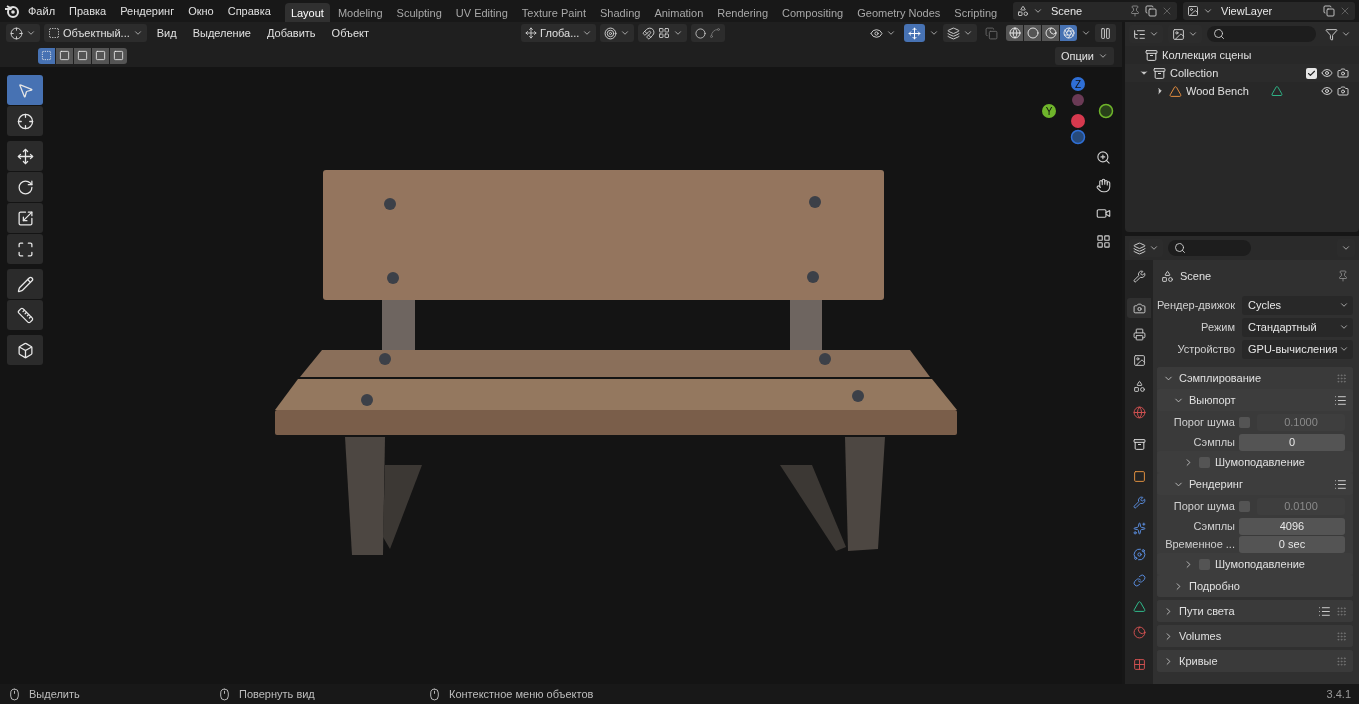 Image resolution: width=1359 pixels, height=704 pixels. What do you see at coordinates (1292, 442) in the screenshot?
I see `number-field: 0` at bounding box center [1292, 442].